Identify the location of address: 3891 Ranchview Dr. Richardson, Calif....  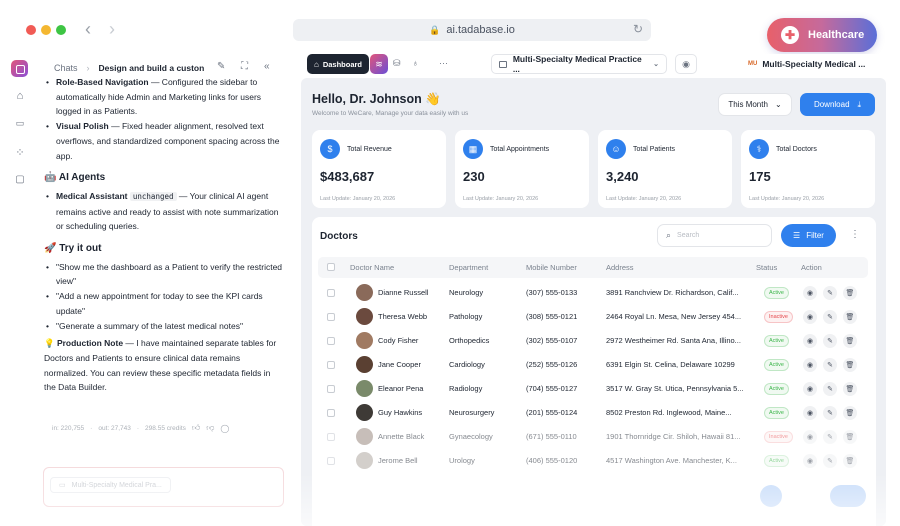
(672, 292).